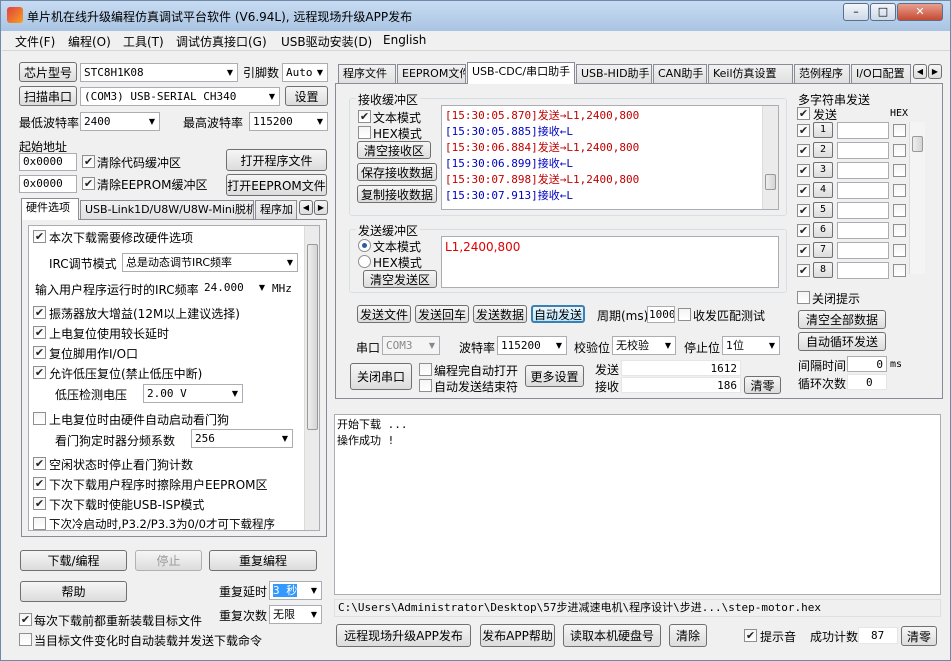 This screenshot has width=951, height=661. What do you see at coordinates (295, 614) in the screenshot?
I see `repeat-count-select: 无限 ▼` at bounding box center [295, 614].